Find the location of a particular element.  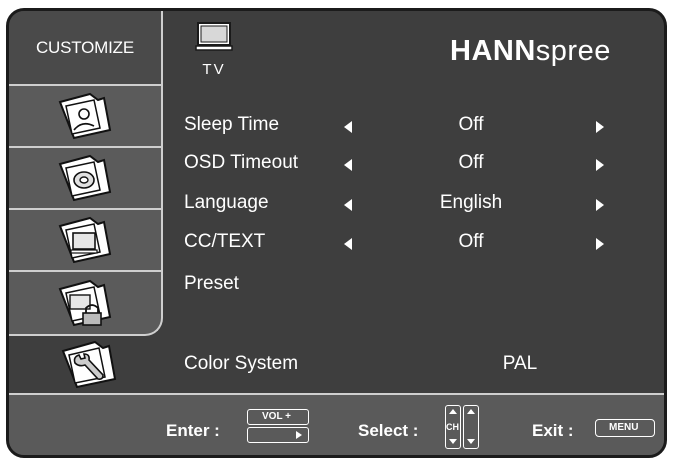

audio-disc-icon is located at coordinates (85, 178).